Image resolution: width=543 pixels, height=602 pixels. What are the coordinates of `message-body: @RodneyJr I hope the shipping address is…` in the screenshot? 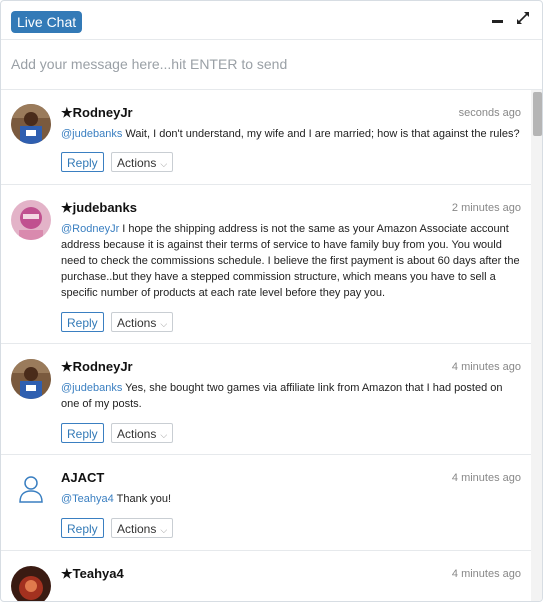 It's located at (292, 261).